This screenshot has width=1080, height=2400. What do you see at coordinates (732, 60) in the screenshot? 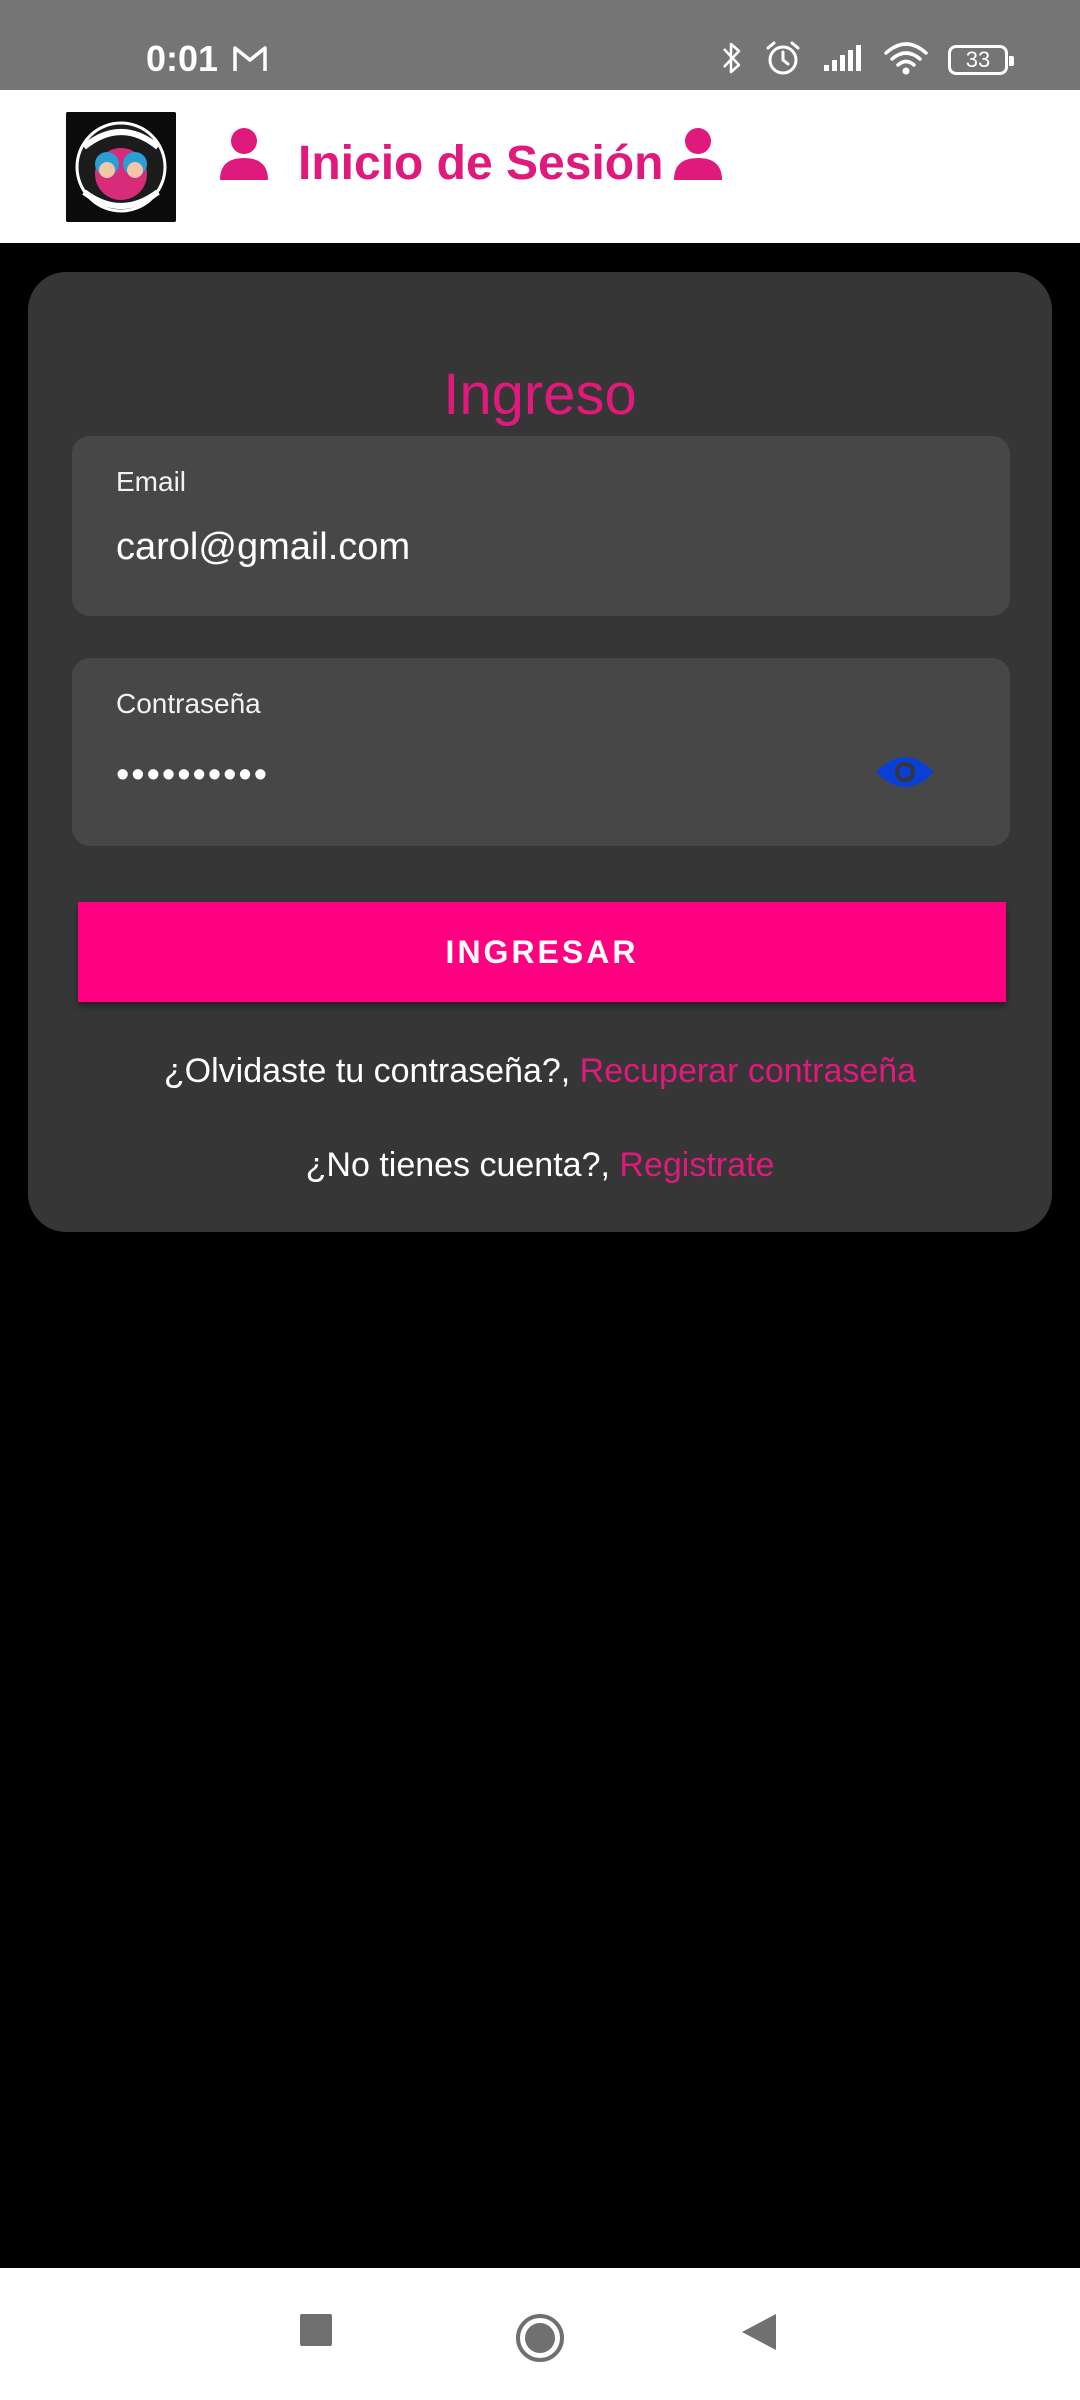
I see `bluetooth-icon` at bounding box center [732, 60].